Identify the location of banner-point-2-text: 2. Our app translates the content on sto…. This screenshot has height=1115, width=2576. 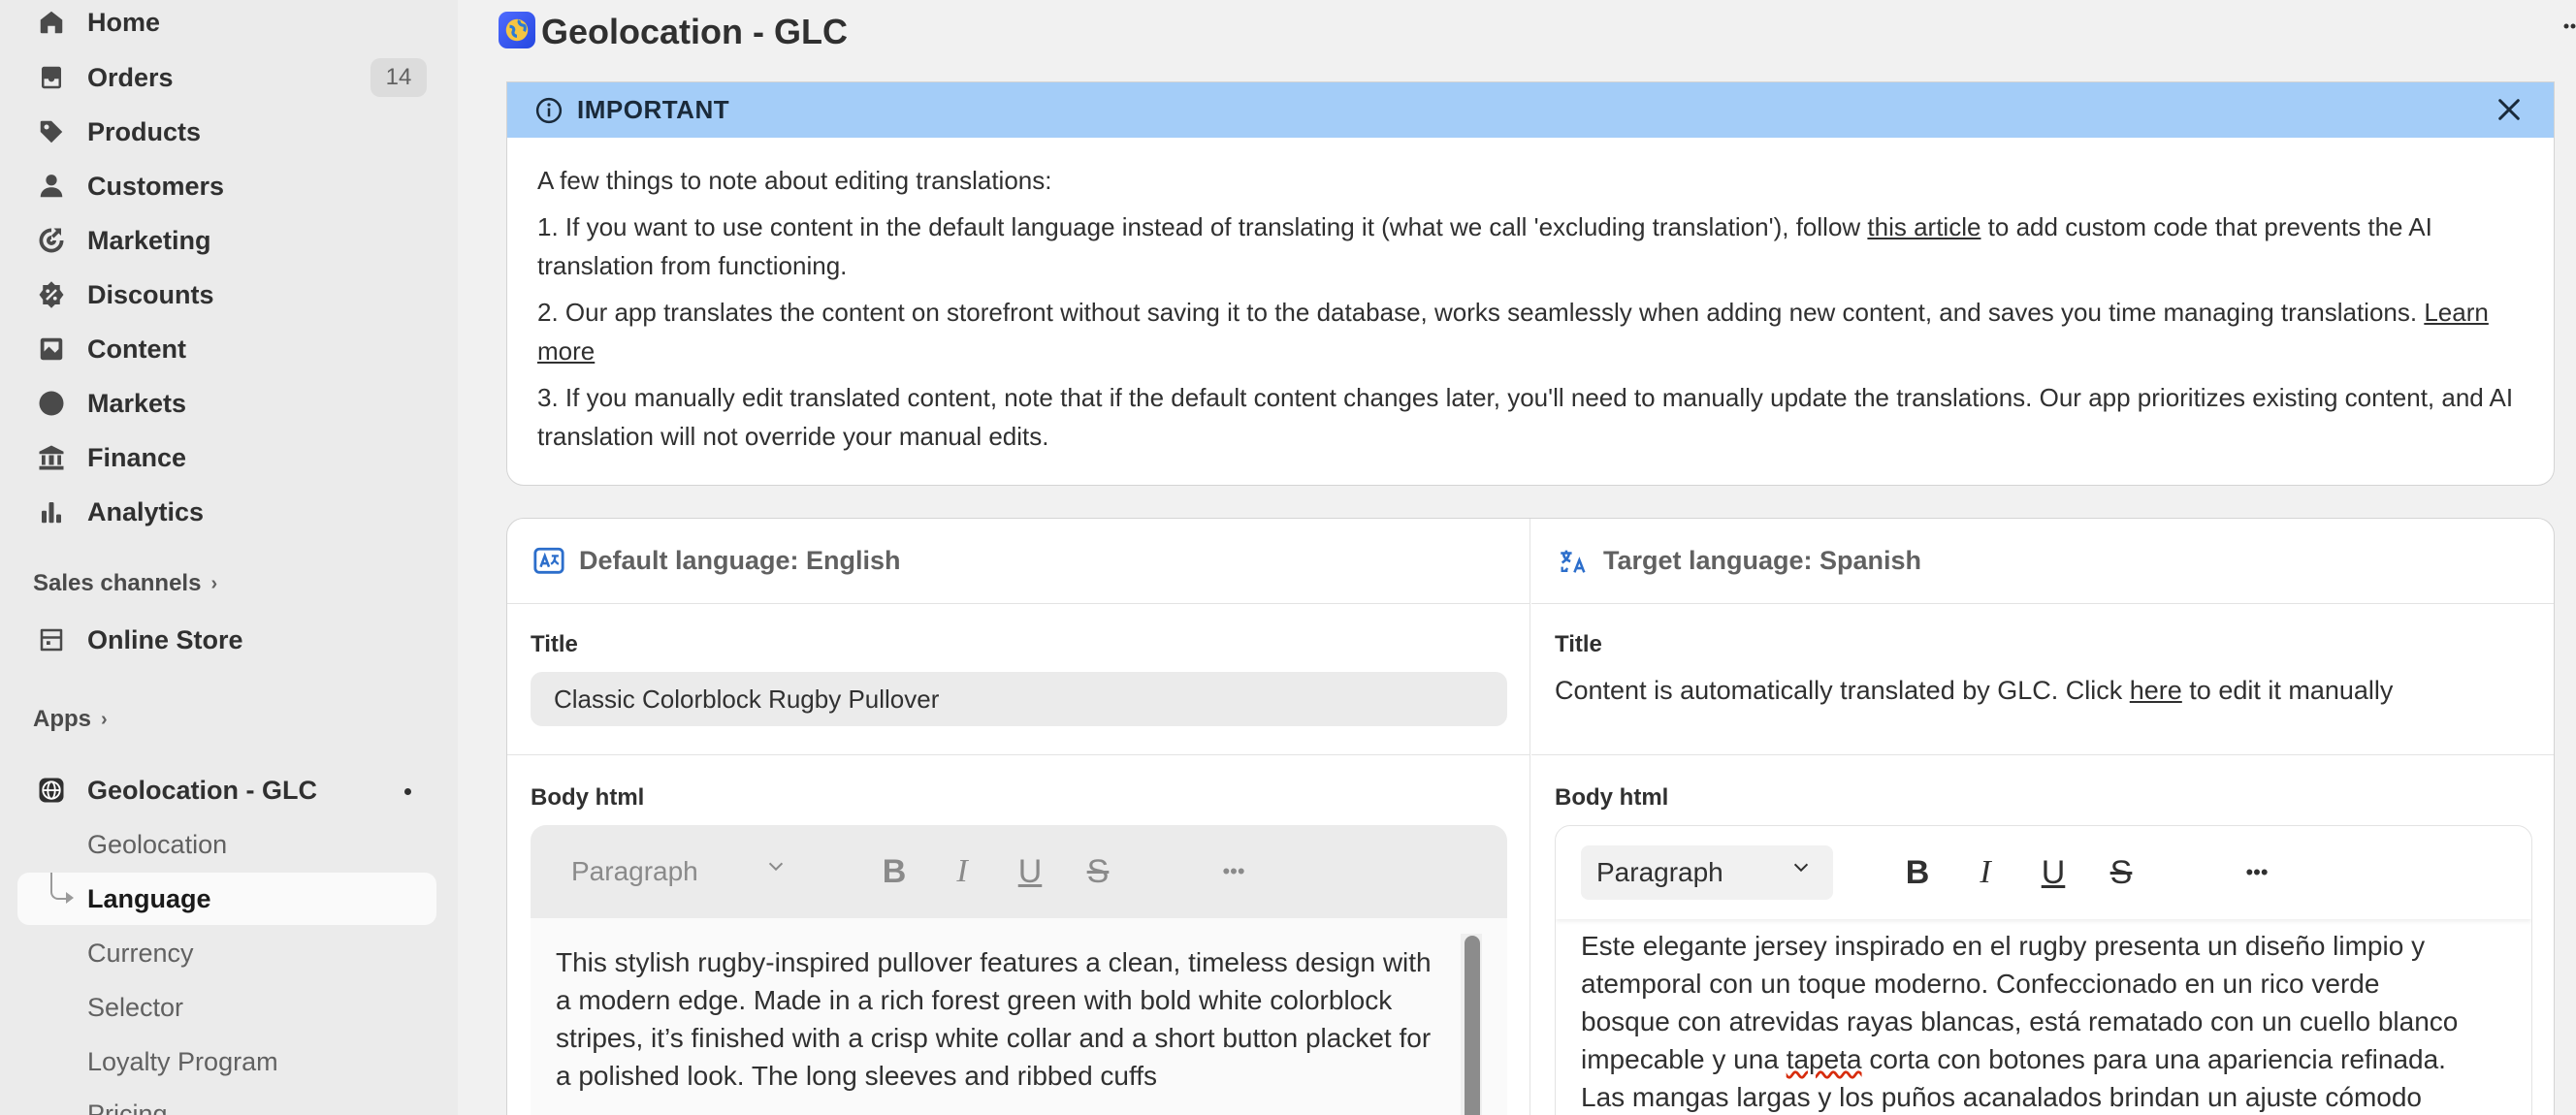
(1481, 312).